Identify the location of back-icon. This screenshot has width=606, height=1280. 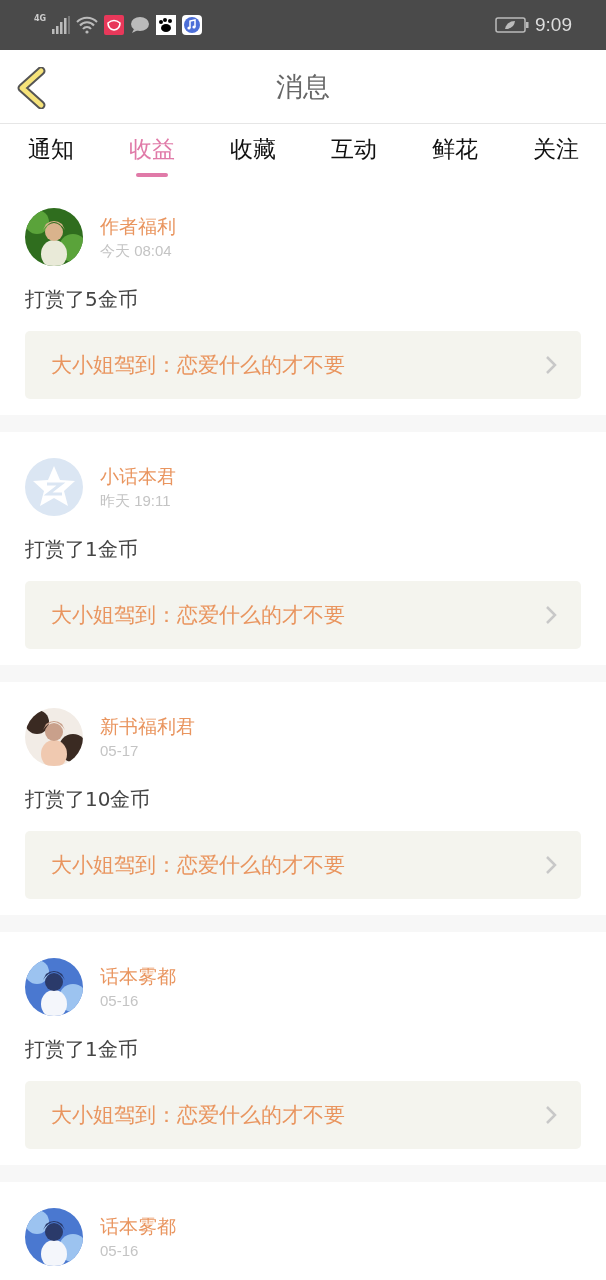
(31, 88).